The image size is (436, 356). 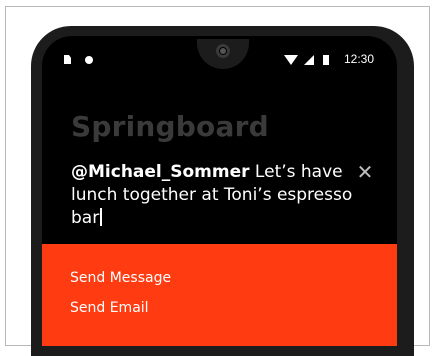 What do you see at coordinates (326, 60) in the screenshot?
I see `battery-icon` at bounding box center [326, 60].